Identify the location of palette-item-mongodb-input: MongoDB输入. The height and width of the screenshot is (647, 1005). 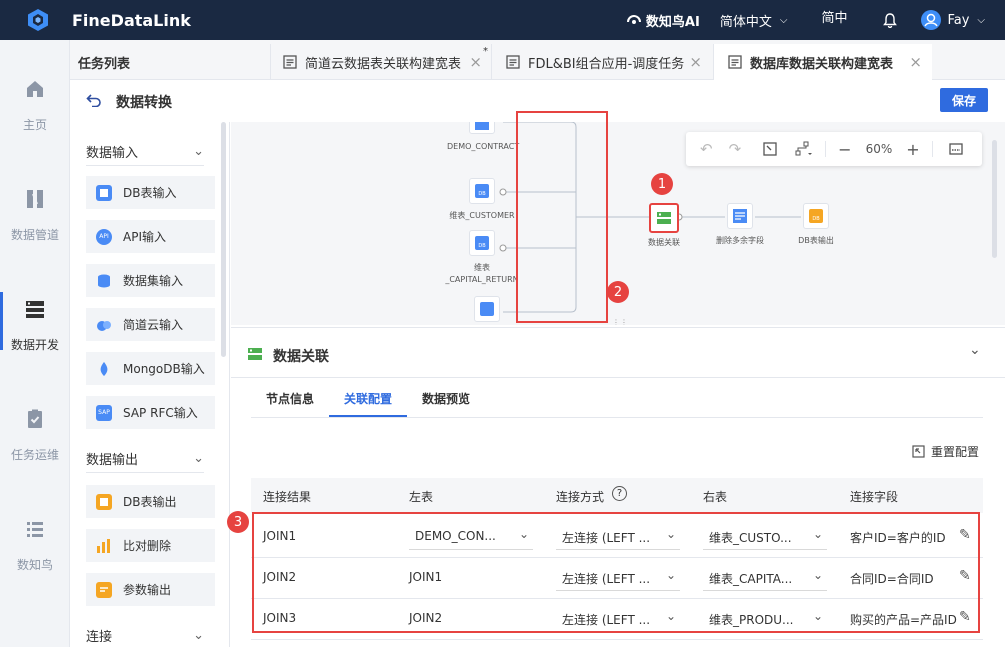
(150, 368).